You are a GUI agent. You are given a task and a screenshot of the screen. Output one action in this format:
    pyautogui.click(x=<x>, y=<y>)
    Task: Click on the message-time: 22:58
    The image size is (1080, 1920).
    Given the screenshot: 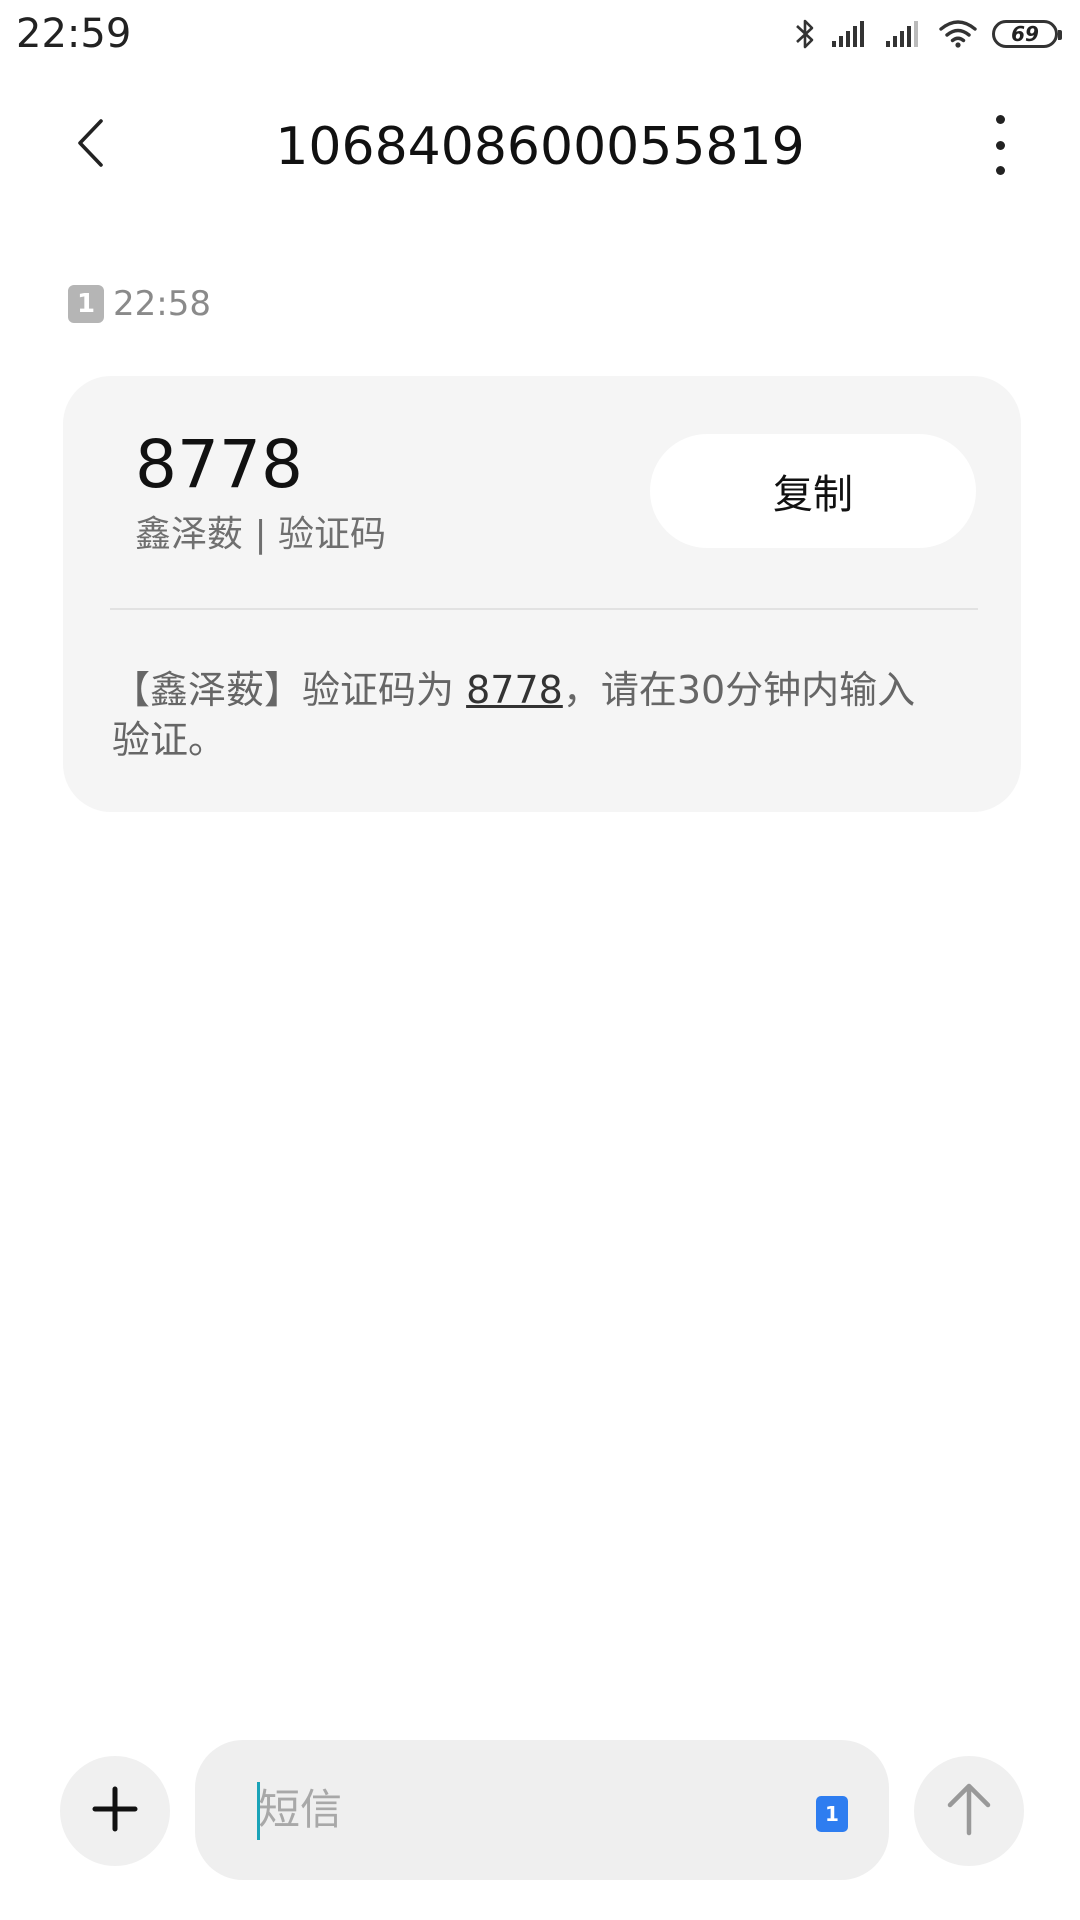 What is the action you would take?
    pyautogui.click(x=162, y=304)
    